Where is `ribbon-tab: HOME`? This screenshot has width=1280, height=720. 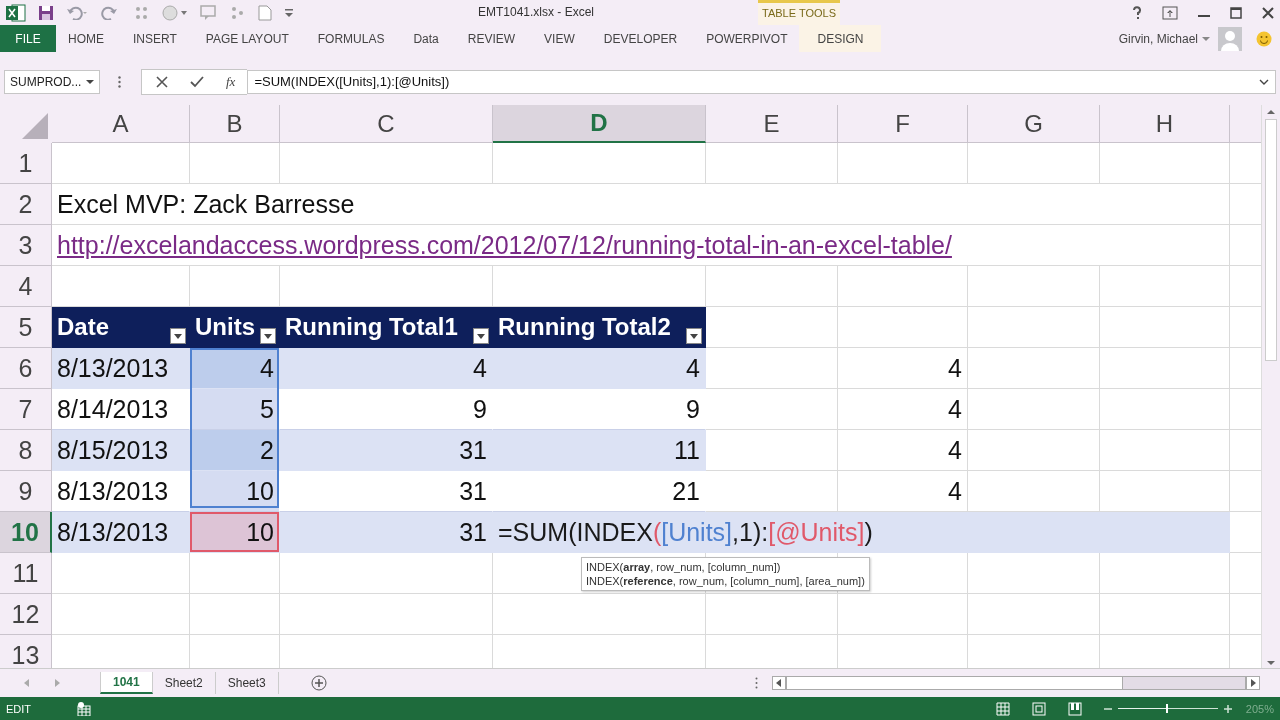
ribbon-tab: HOME is located at coordinates (86, 38).